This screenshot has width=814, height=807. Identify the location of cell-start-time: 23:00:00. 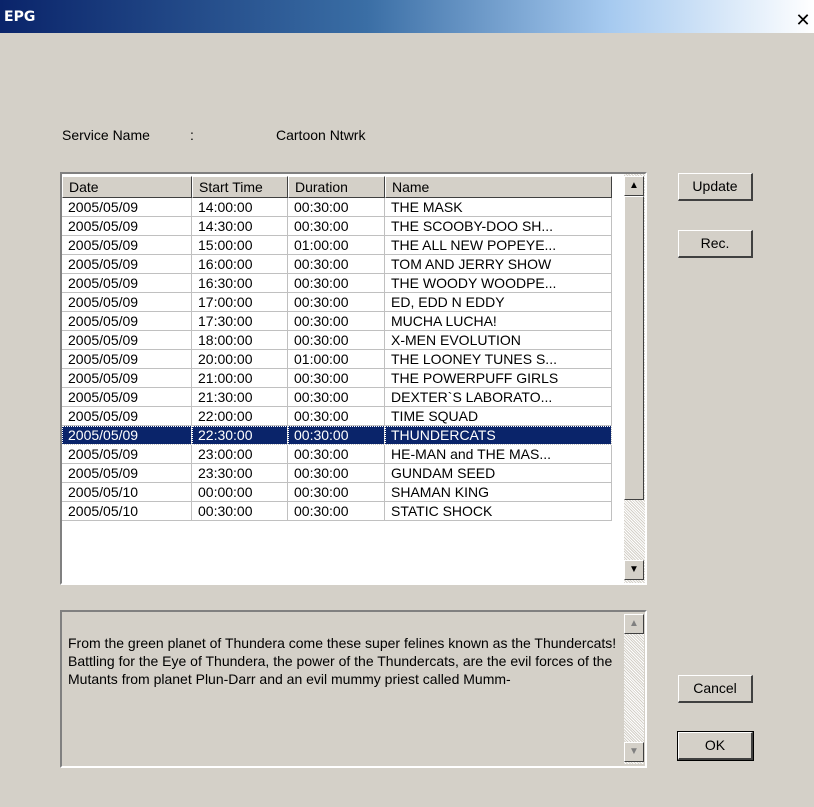
(240, 454).